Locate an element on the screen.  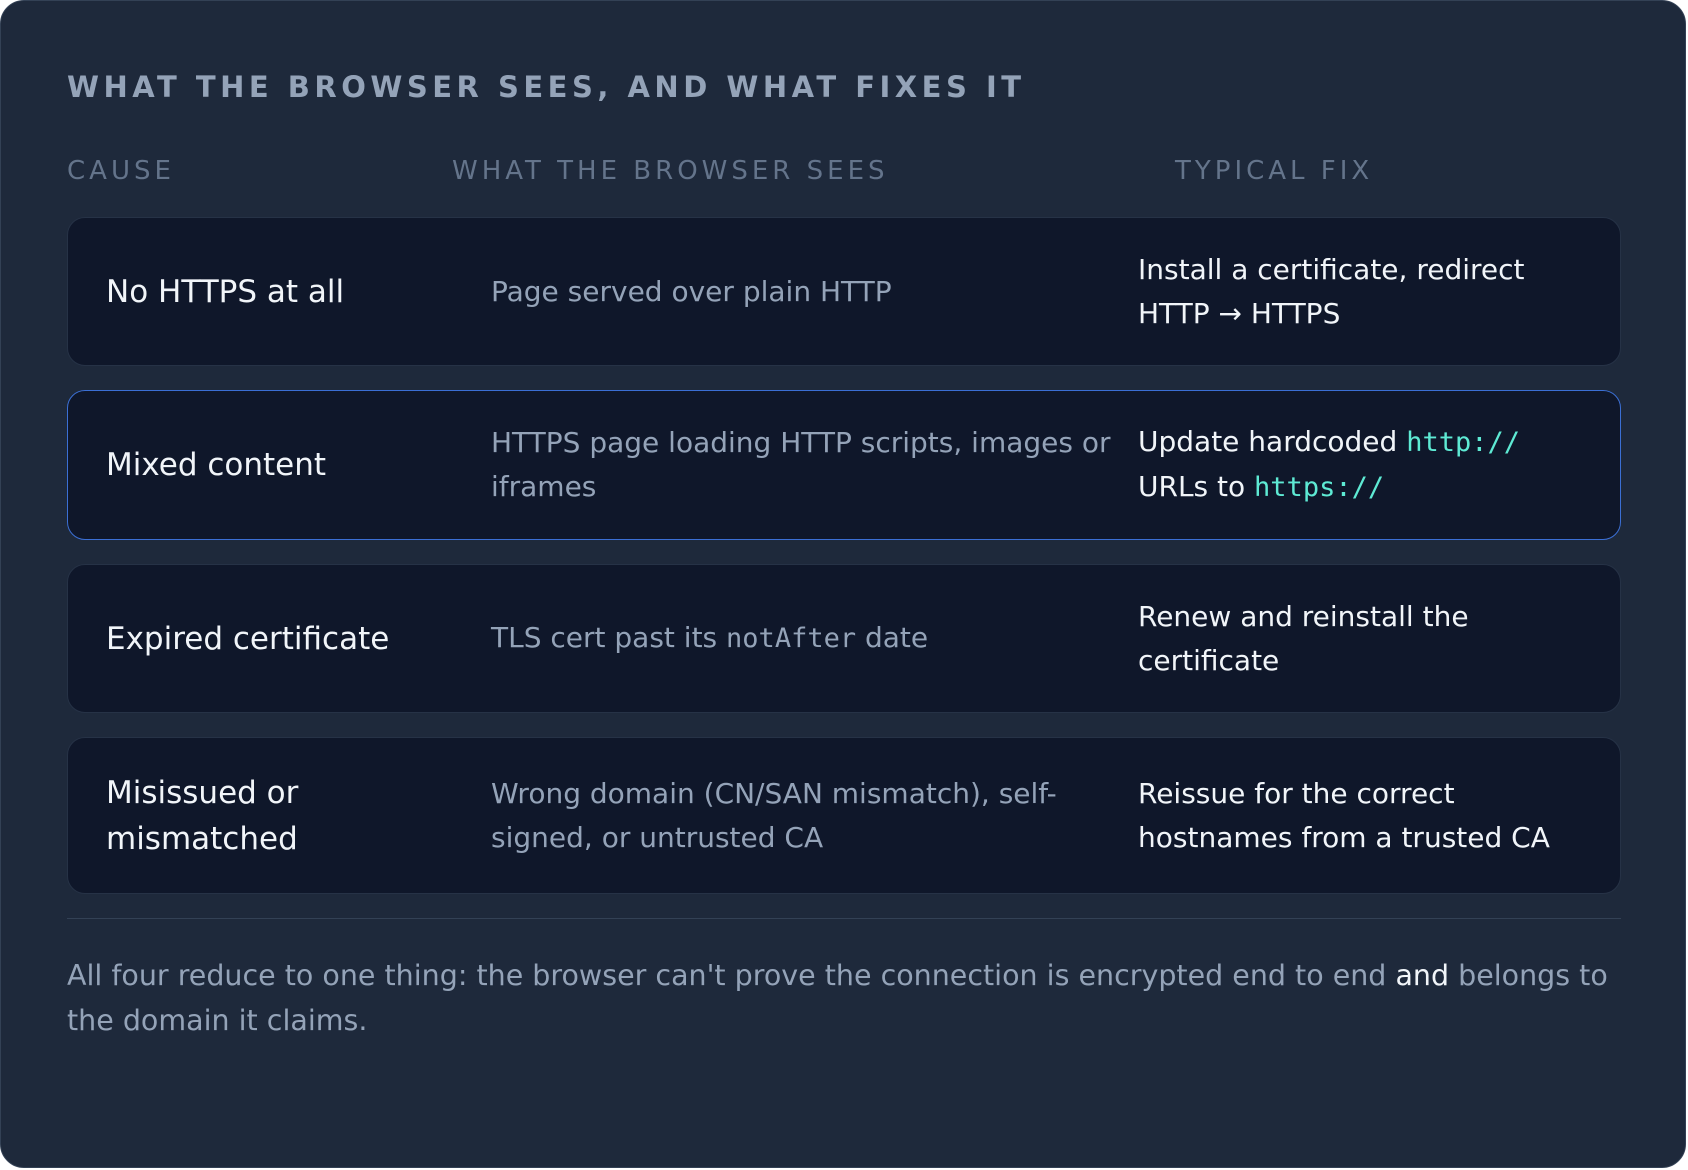
fix-text: Update hardcoded is located at coordinates (1272, 441).